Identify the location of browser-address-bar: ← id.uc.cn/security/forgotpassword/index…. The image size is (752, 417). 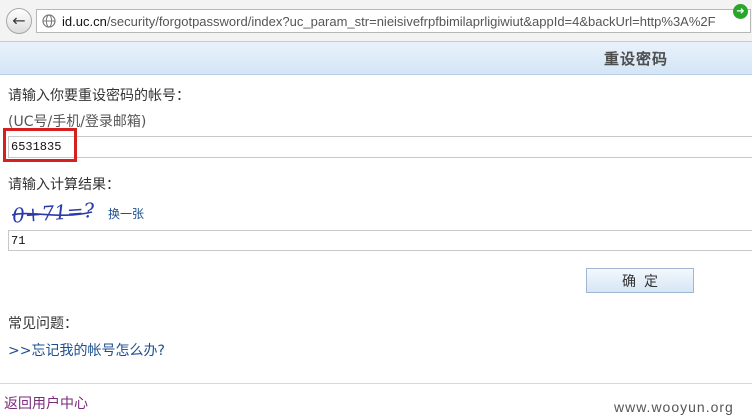
(376, 21).